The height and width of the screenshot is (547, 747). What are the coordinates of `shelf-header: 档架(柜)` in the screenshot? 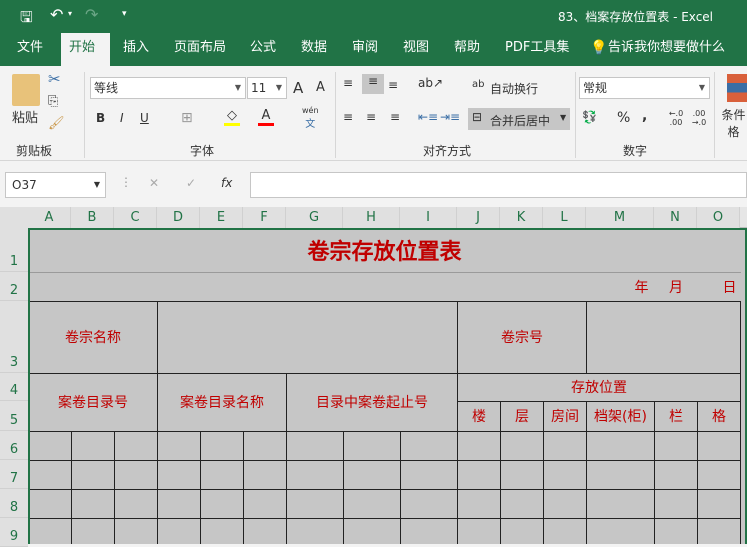 It's located at (620, 416).